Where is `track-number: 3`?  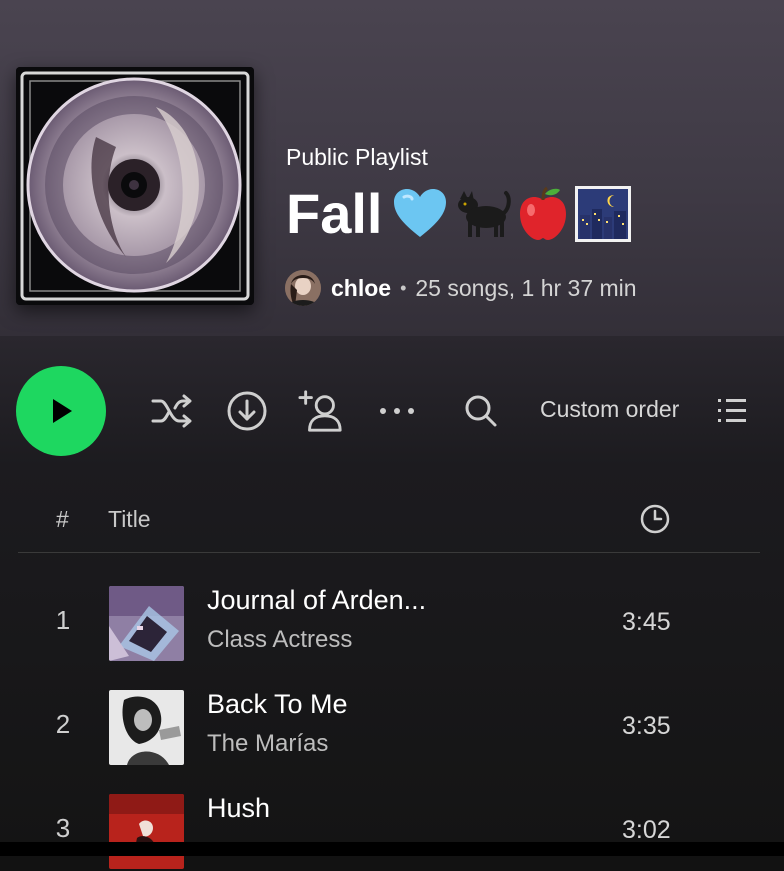 track-number: 3 is located at coordinates (63, 828).